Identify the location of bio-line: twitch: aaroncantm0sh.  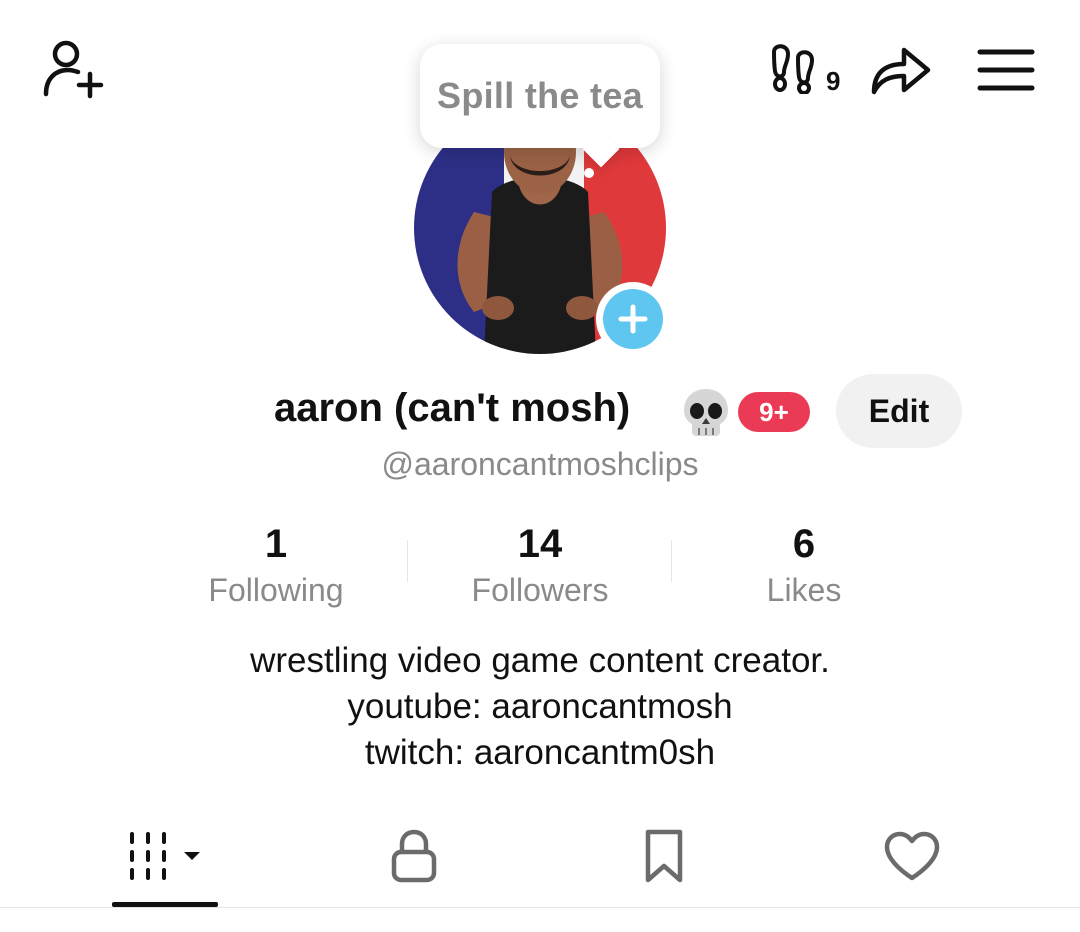
(540, 752).